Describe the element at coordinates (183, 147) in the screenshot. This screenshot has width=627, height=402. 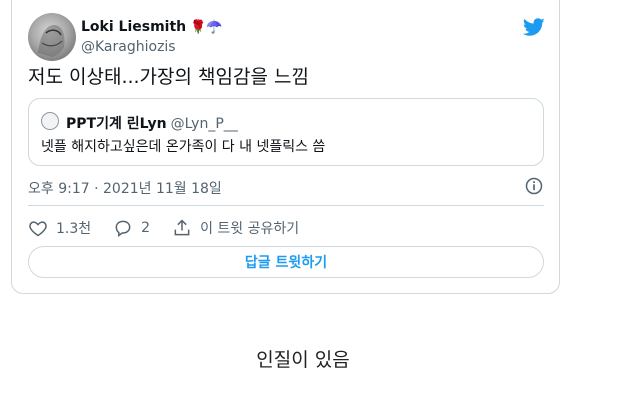
I see `quoted-text: 넷플 해지하고싶은데 온가족이 다 내 넷플릭스 씀` at that location.